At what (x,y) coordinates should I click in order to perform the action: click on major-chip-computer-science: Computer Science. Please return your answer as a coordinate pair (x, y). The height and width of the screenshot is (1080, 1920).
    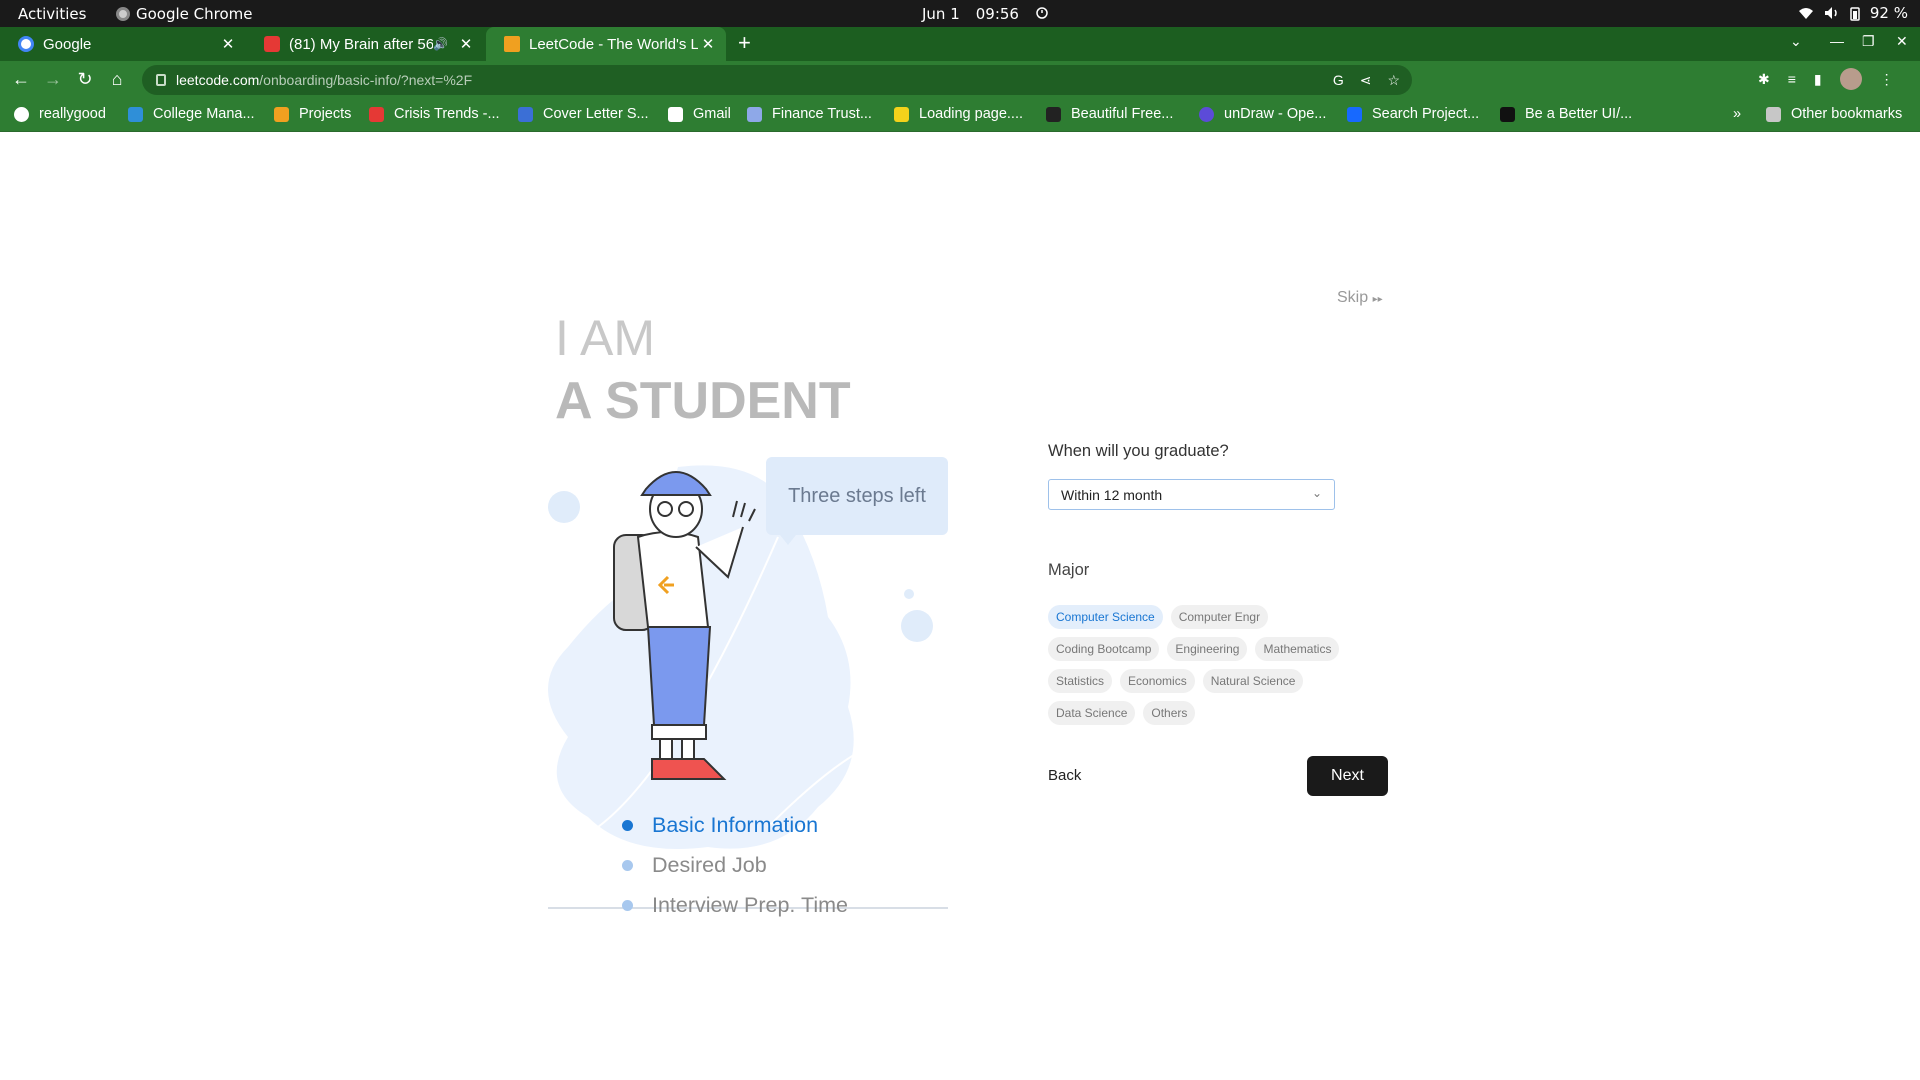
    Looking at the image, I should click on (1105, 617).